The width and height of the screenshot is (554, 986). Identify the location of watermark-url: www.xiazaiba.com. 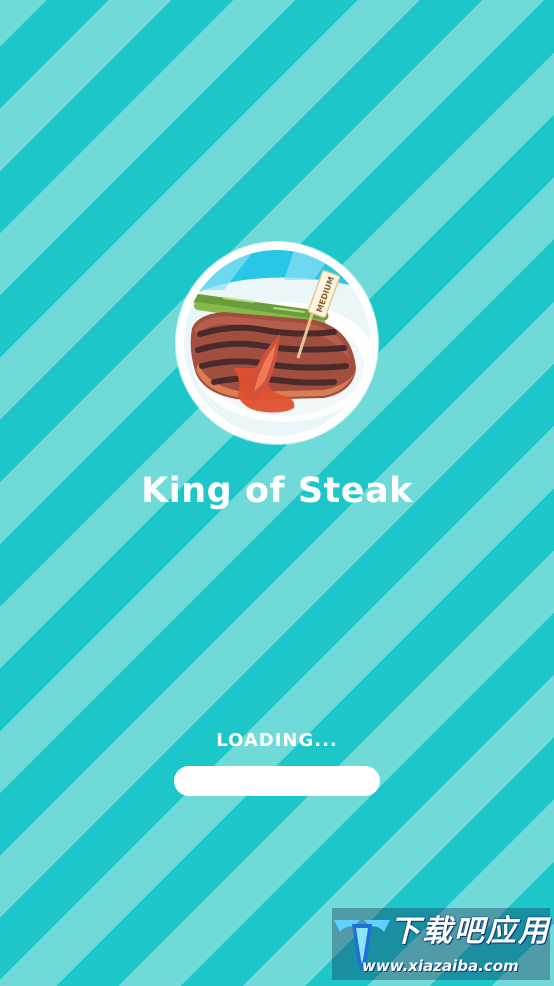
(440, 966).